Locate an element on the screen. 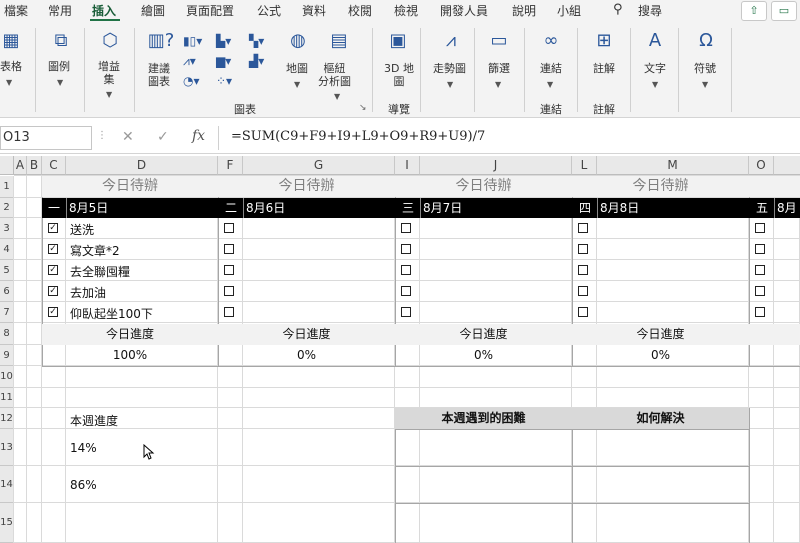 The width and height of the screenshot is (800, 543). menu-team: 小組 is located at coordinates (569, 10).